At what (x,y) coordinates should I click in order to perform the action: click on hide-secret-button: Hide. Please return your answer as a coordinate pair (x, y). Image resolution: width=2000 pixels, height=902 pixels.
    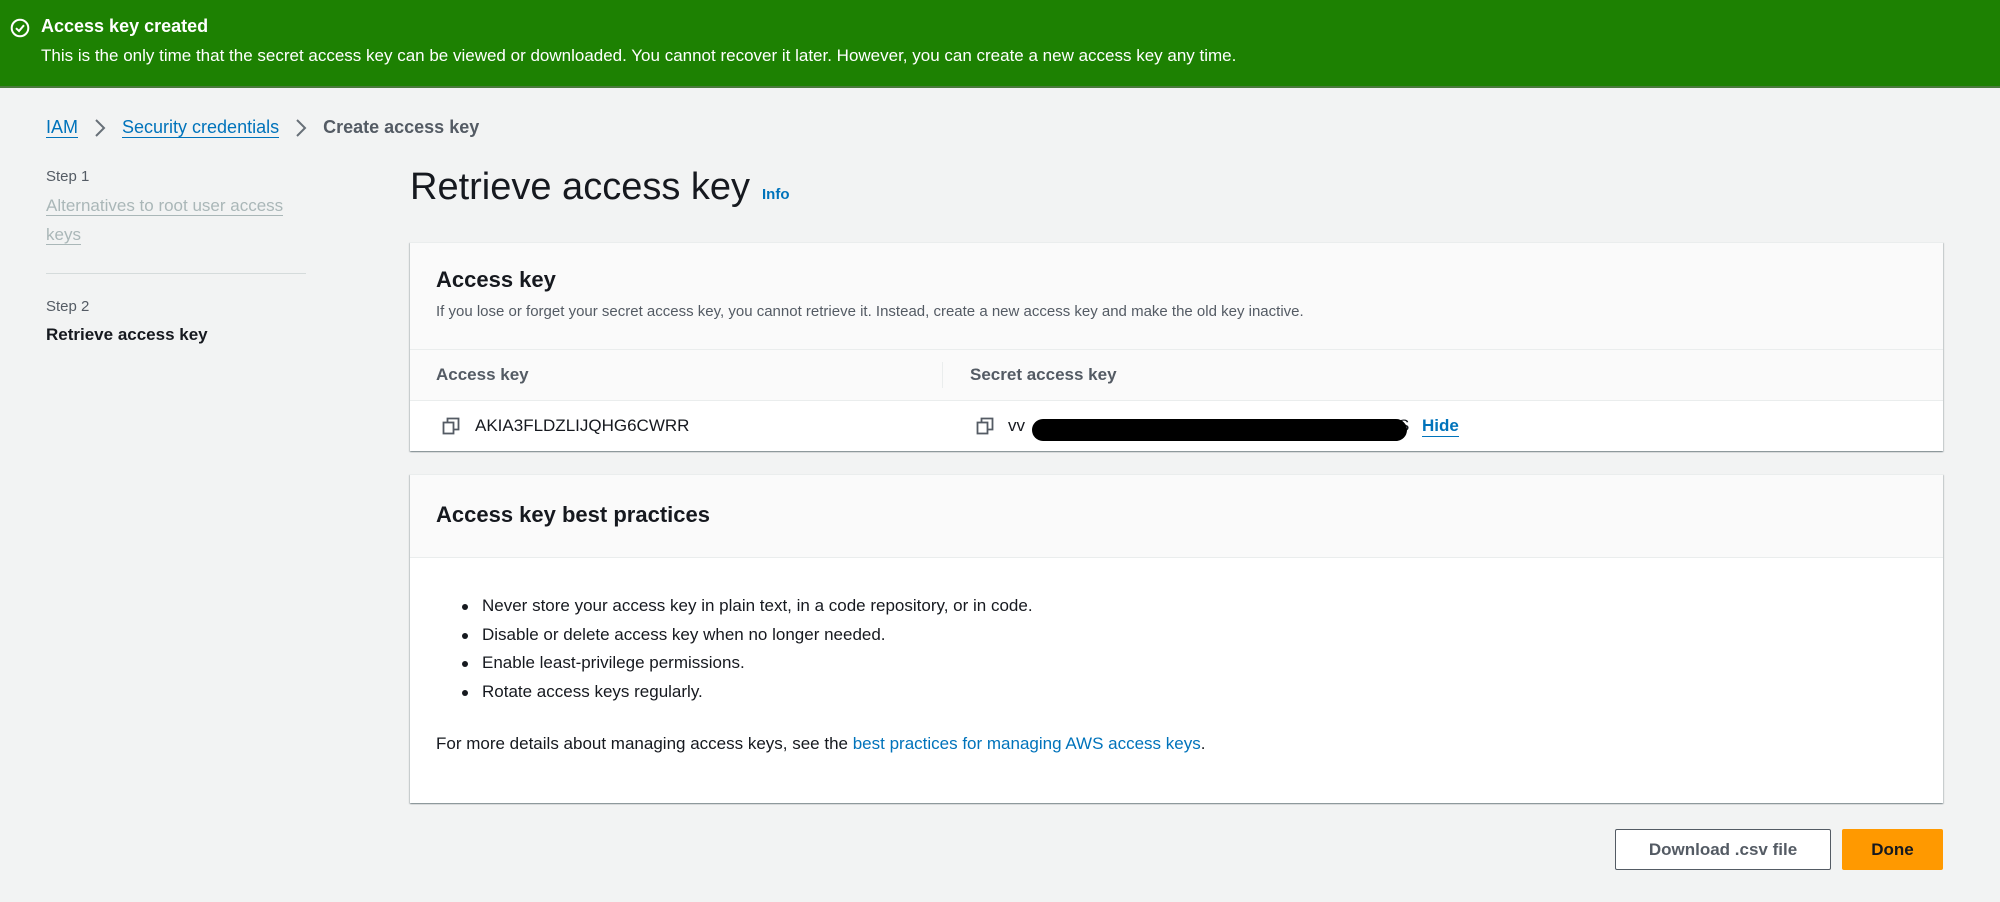
    Looking at the image, I should click on (1440, 426).